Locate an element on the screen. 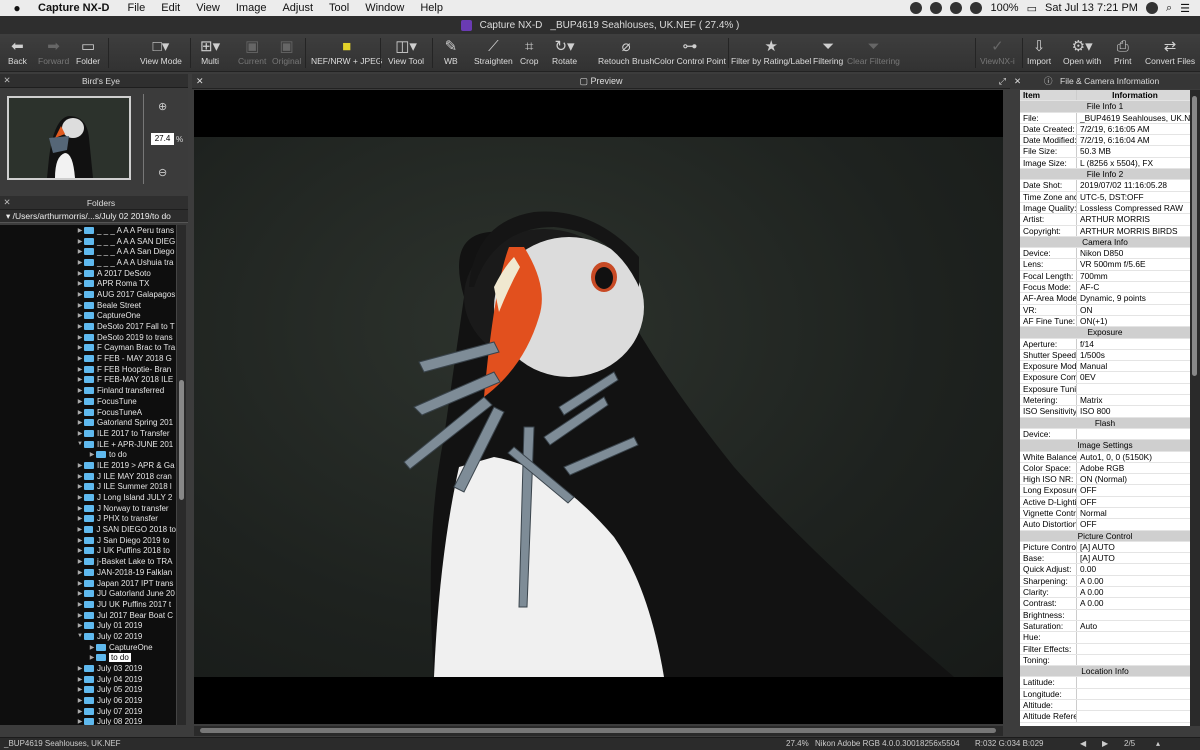 This screenshot has height=750, width=1200. folder-row: ▶ Beale Street is located at coordinates (88, 305).